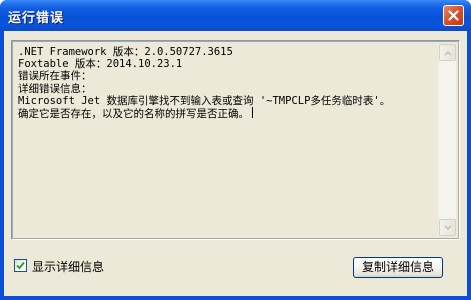  I want to click on close-icon, so click(453, 15).